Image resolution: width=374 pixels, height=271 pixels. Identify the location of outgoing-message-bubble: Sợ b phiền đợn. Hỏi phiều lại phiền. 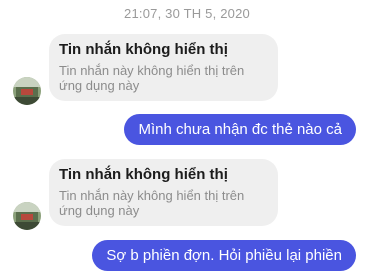
(224, 255).